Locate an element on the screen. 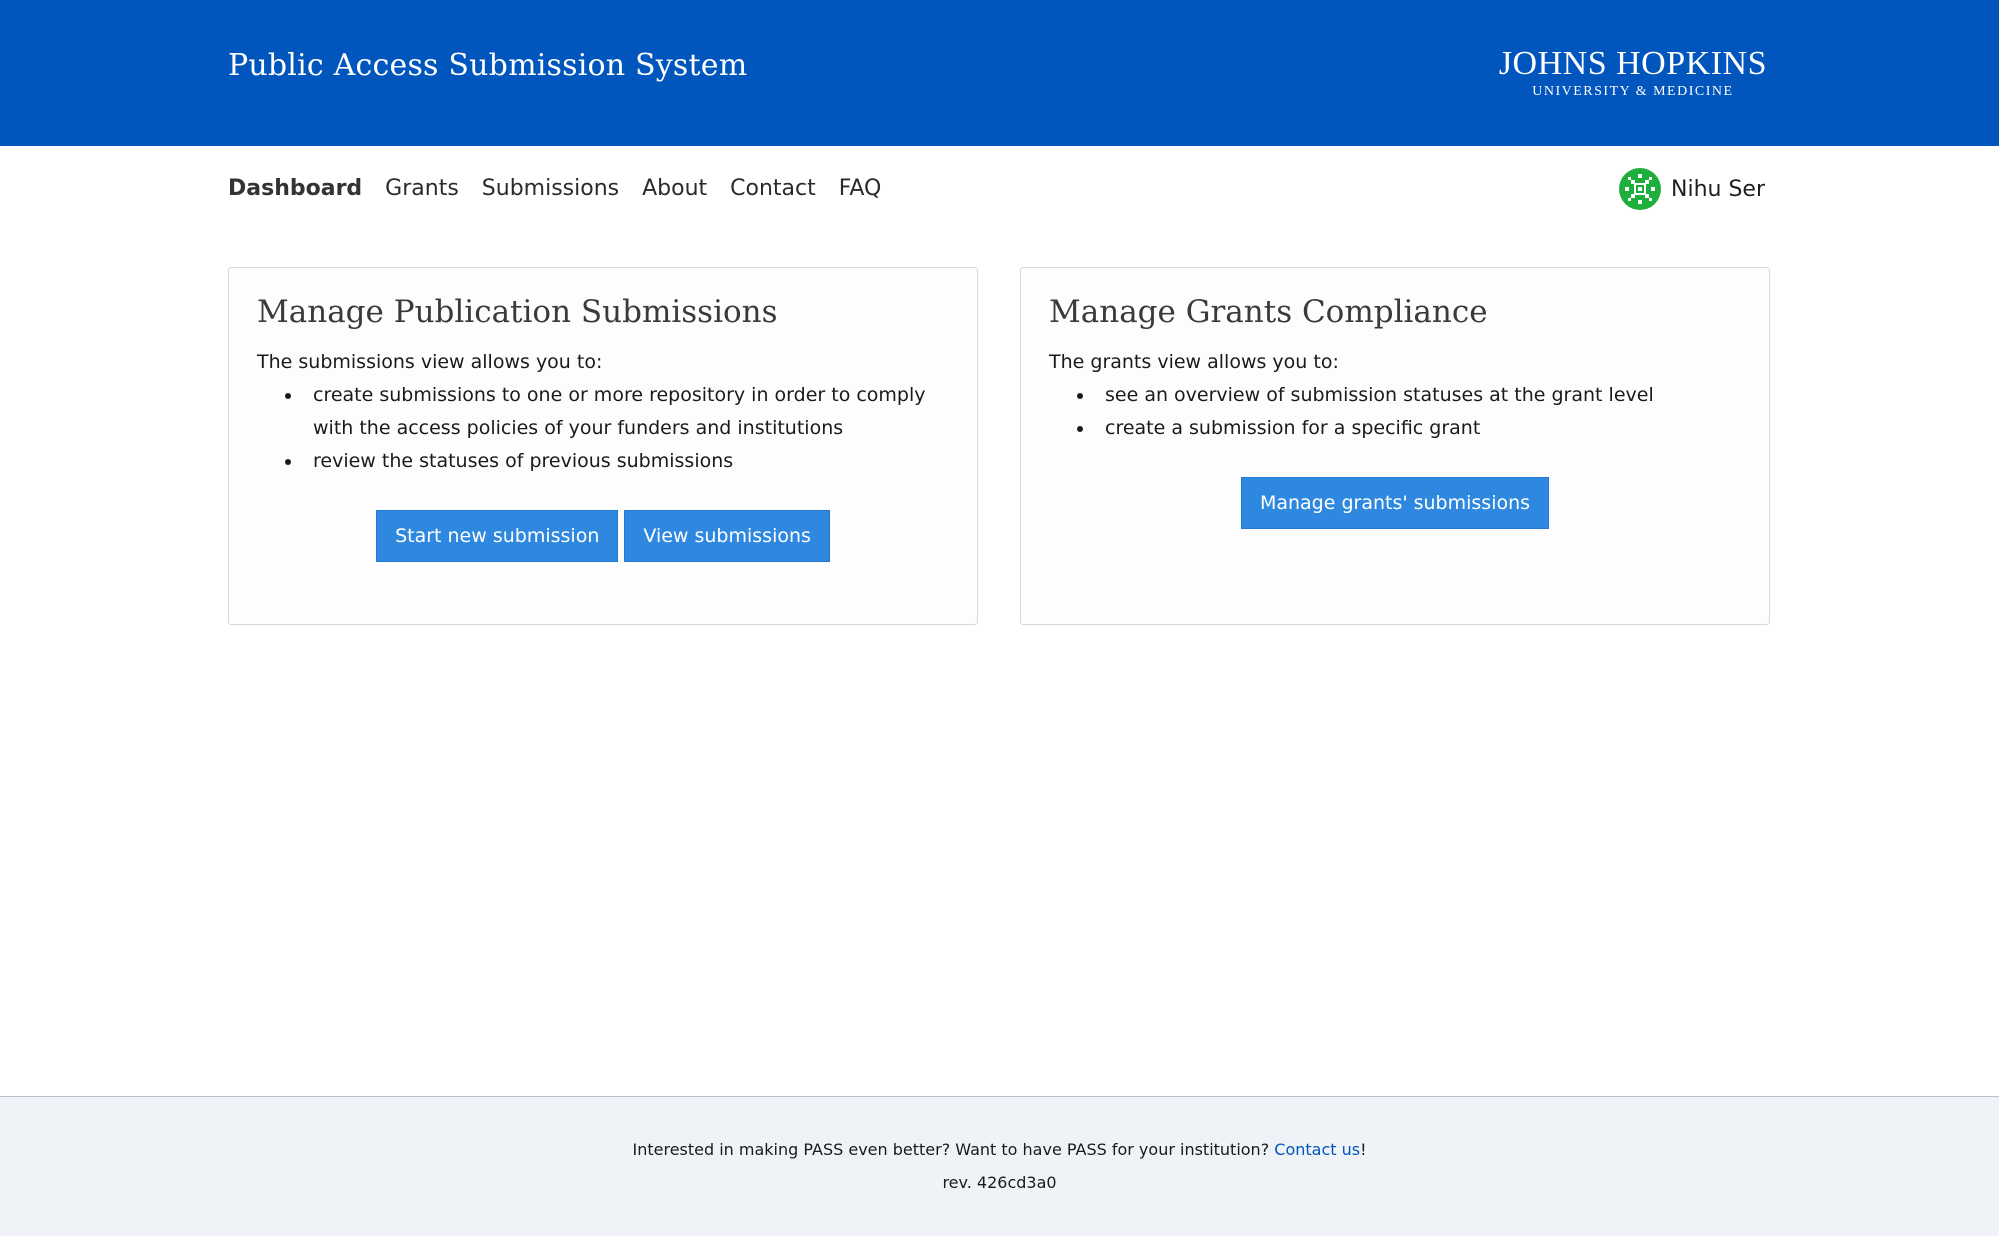 This screenshot has width=1999, height=1236. footer-suffix: ! is located at coordinates (1363, 1149).